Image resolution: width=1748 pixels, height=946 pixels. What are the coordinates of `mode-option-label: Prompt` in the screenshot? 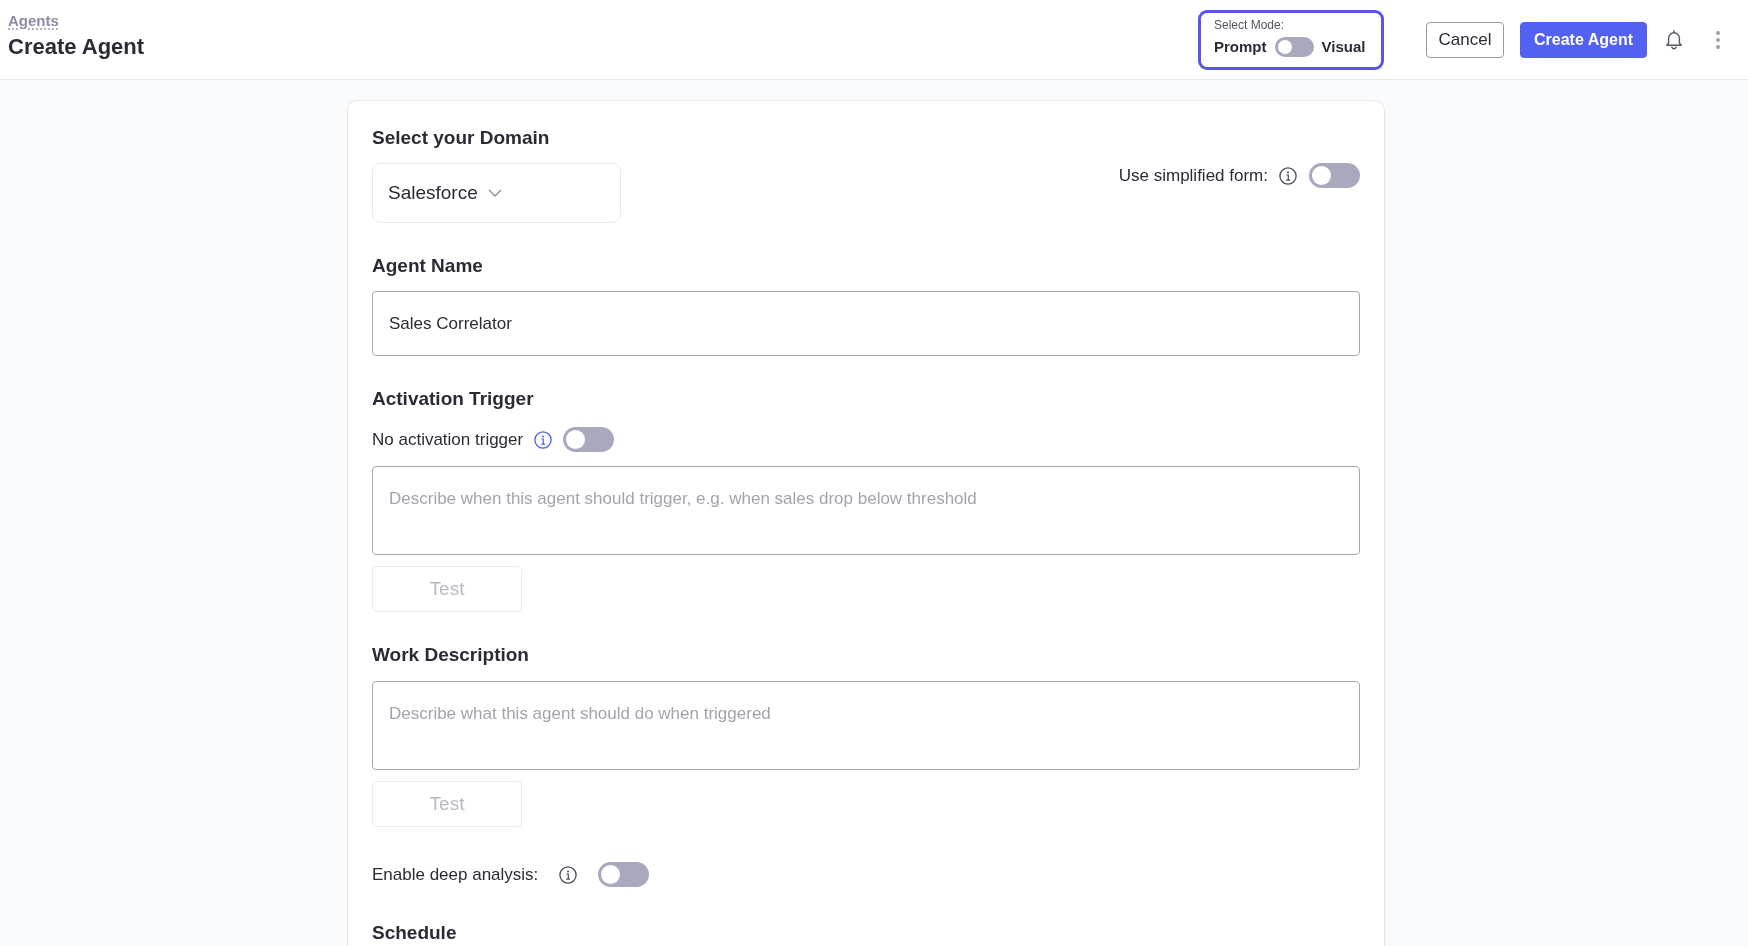 It's located at (1240, 46).